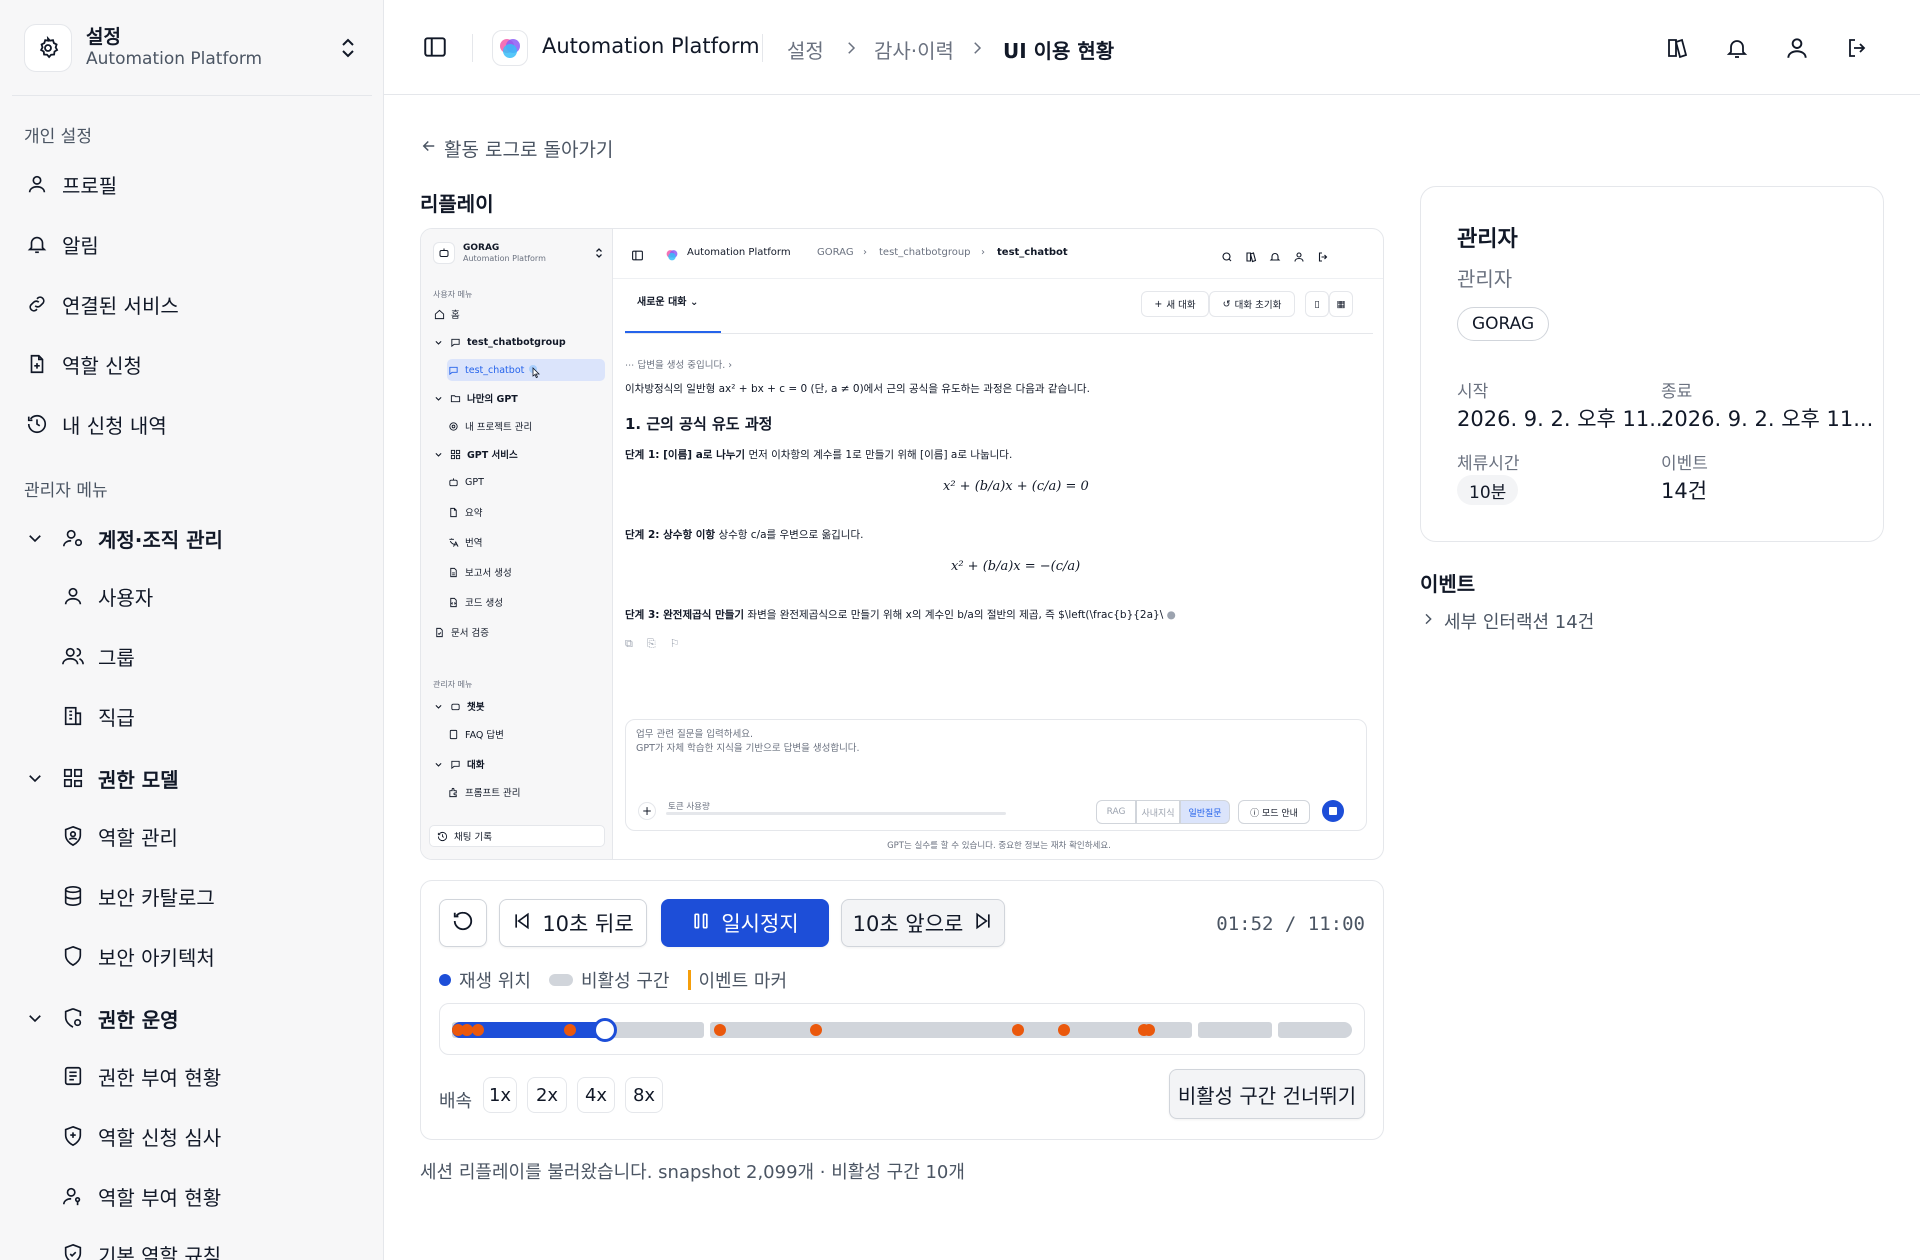 This screenshot has height=1260, width=1920. What do you see at coordinates (453, 542) in the screenshot?
I see `translate-icon` at bounding box center [453, 542].